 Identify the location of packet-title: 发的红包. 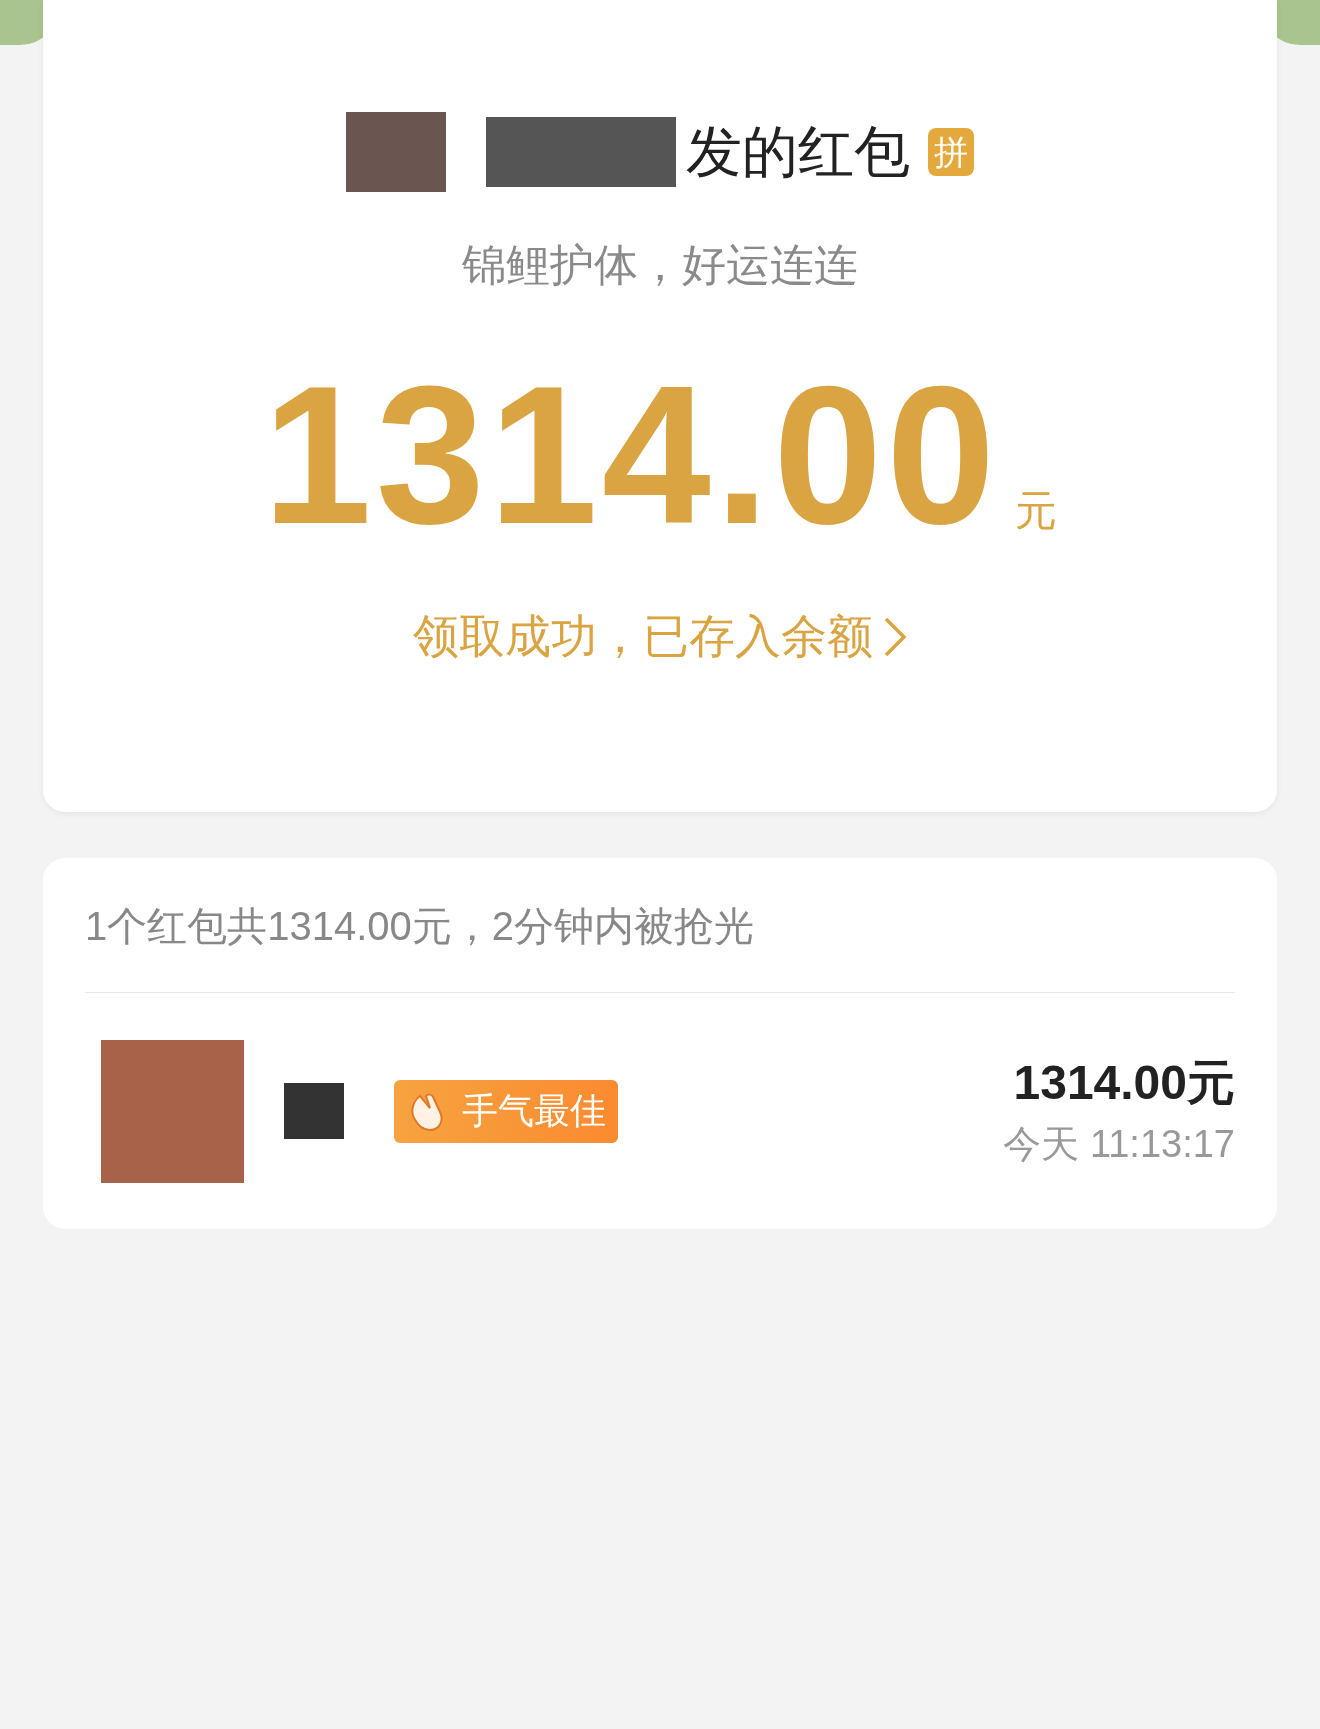
(798, 152).